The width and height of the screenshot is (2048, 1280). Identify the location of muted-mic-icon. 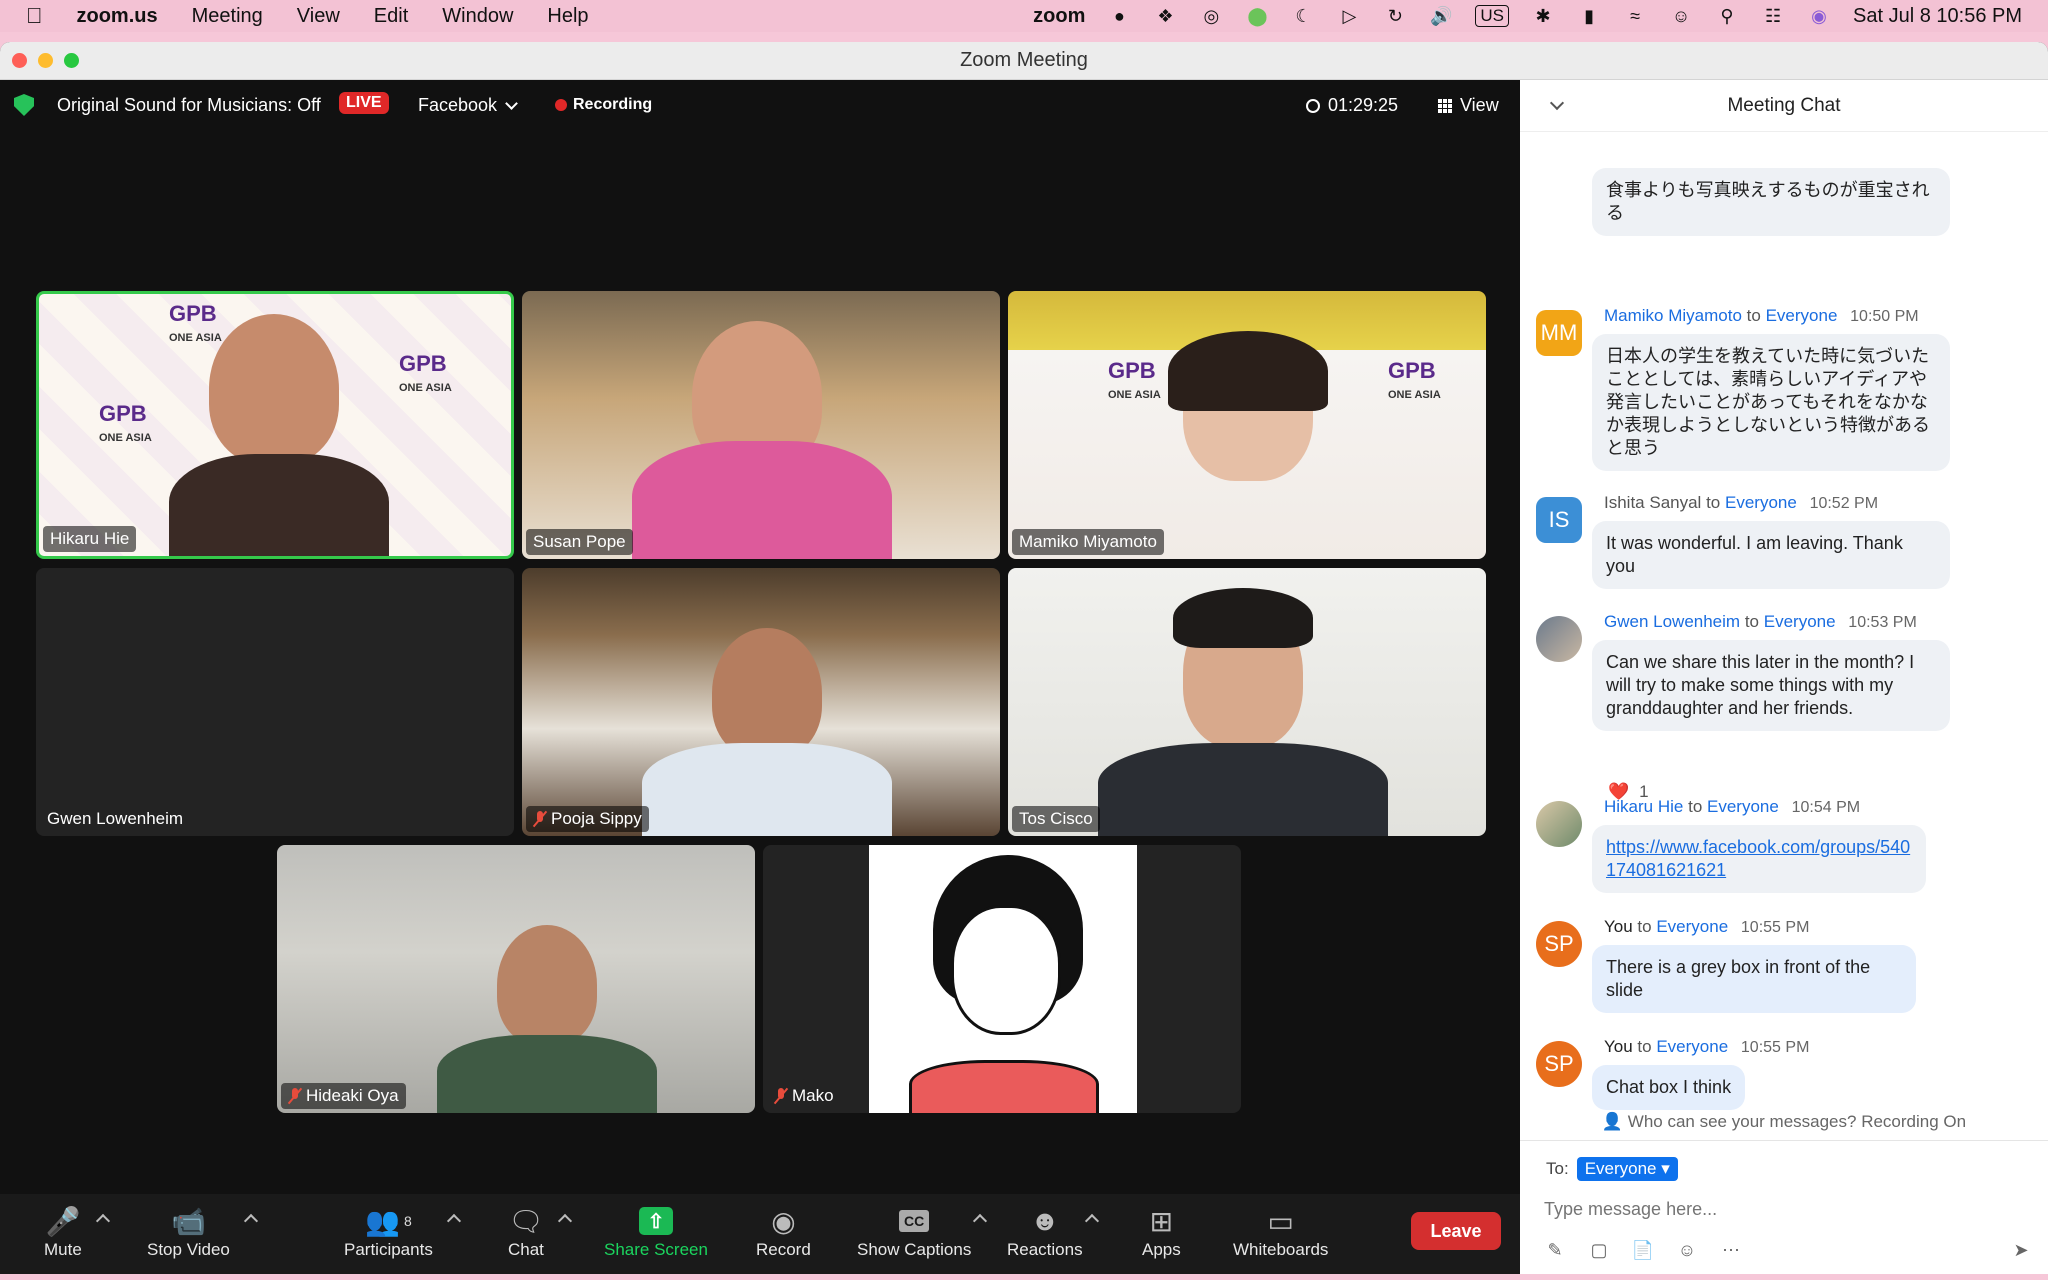
(295, 1096).